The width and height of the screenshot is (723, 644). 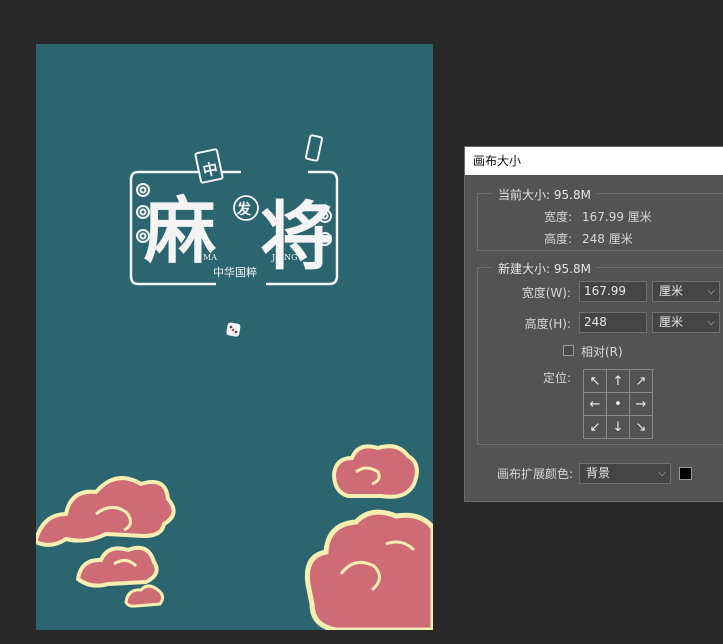 I want to click on anchor-top-right-icon: ↗, so click(x=641, y=381).